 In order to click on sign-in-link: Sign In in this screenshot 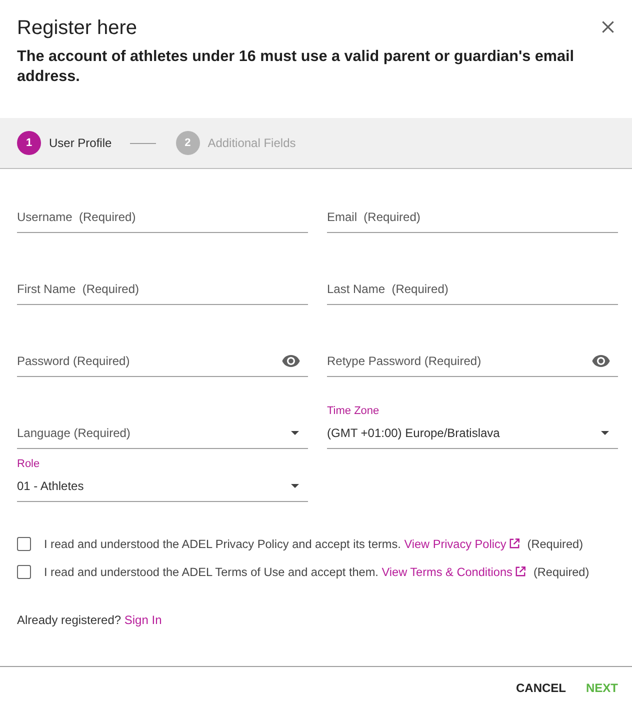, I will do `click(143, 620)`.